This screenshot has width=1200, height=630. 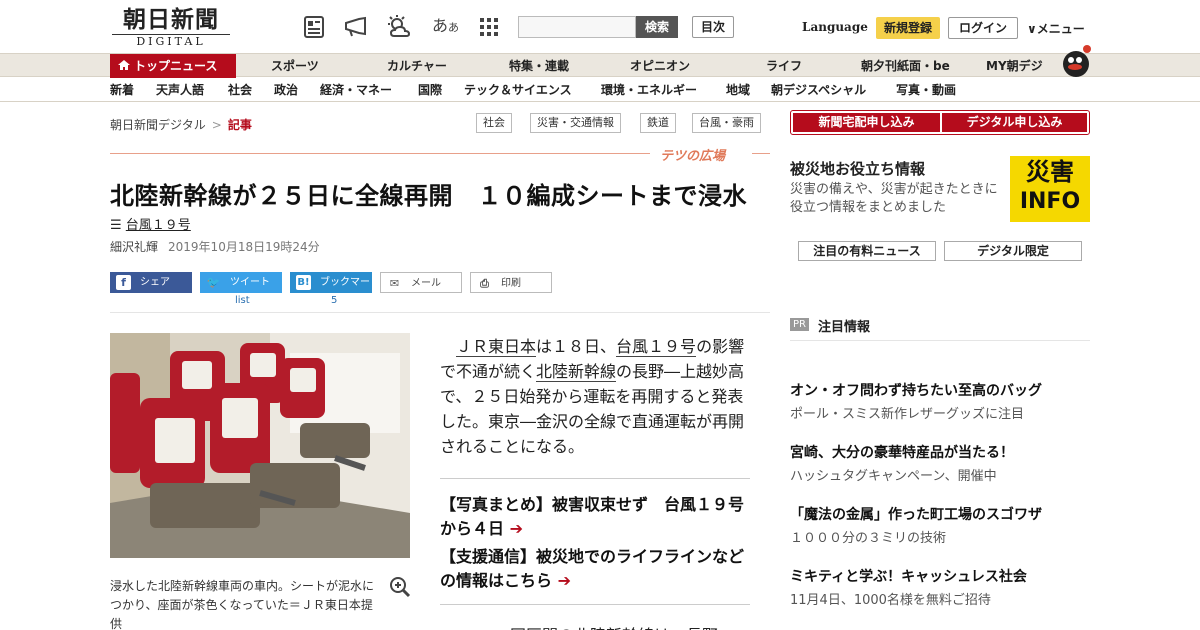 I want to click on font-size-large: あ, so click(x=440, y=25).